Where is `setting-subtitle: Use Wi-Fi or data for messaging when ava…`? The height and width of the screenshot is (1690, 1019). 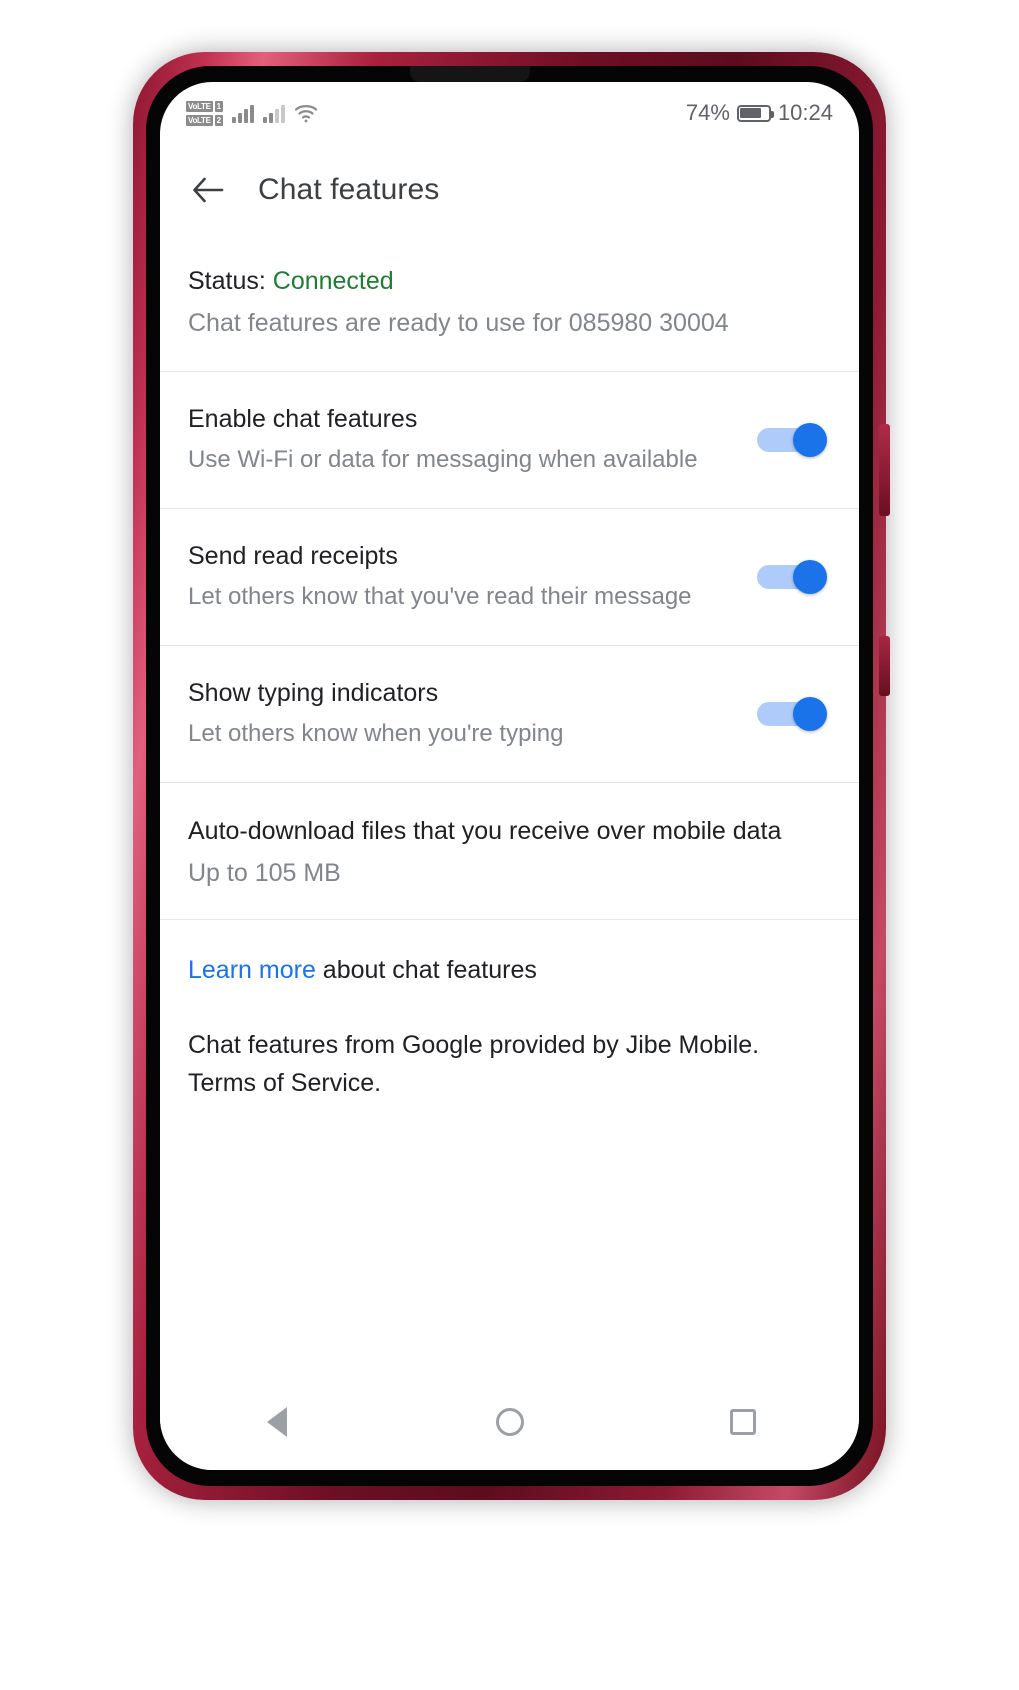
setting-subtitle: Use Wi-Fi or data for messaging when ava… is located at coordinates (443, 459).